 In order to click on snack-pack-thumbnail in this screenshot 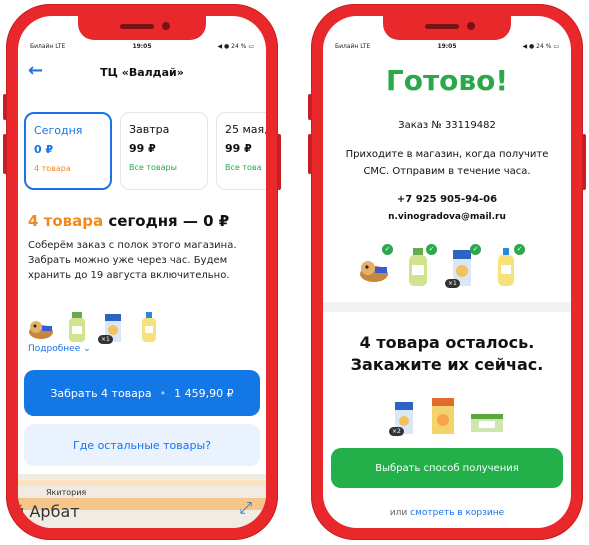, I will do `click(487, 421)`.